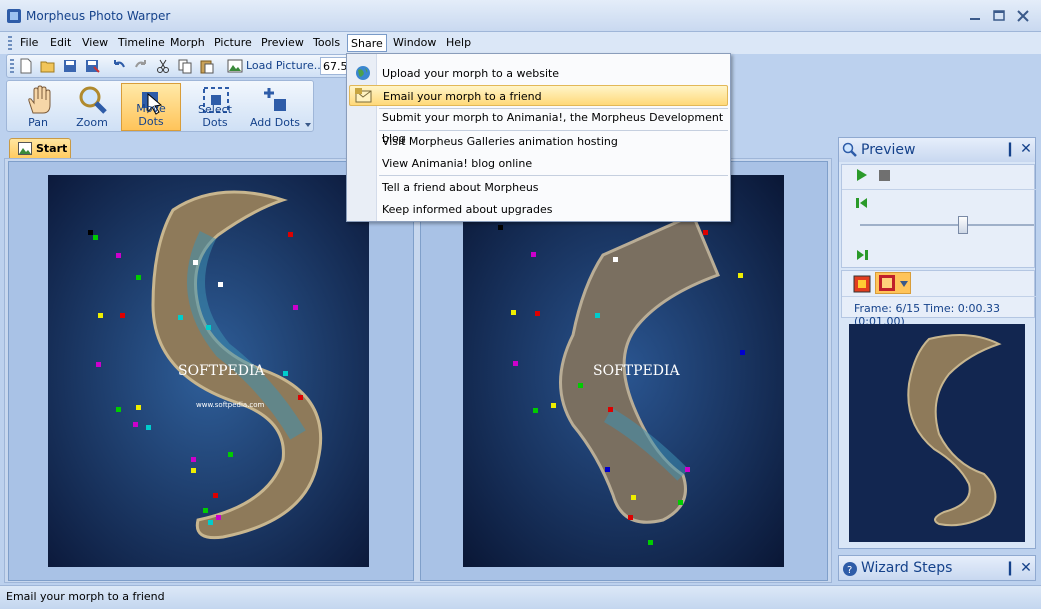  Describe the element at coordinates (520, 16) in the screenshot. I see `title-bar: Morpheus Photo Warper` at that location.